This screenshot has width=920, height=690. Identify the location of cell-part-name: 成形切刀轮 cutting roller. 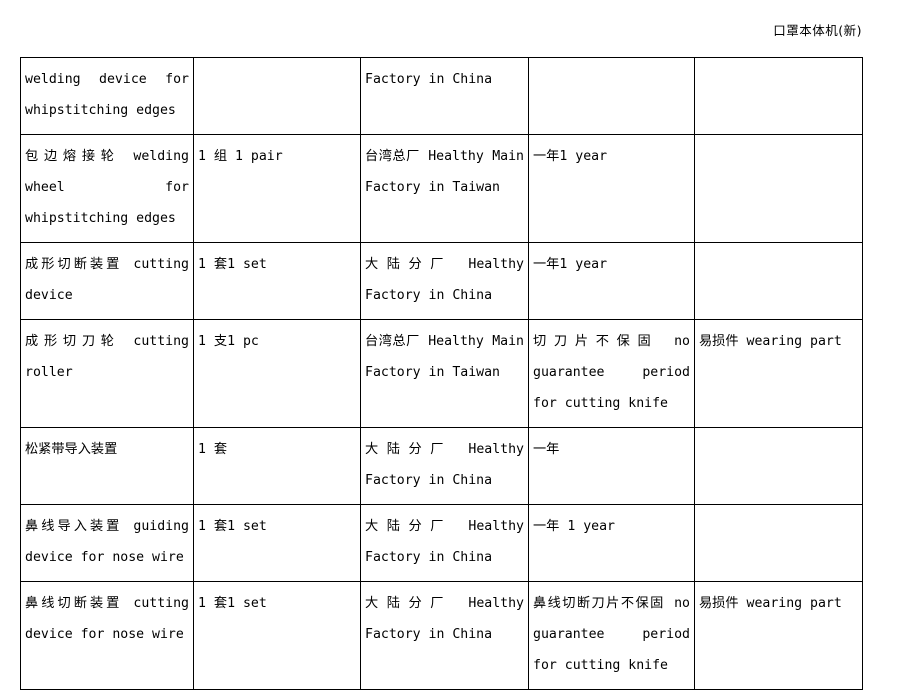
(107, 373).